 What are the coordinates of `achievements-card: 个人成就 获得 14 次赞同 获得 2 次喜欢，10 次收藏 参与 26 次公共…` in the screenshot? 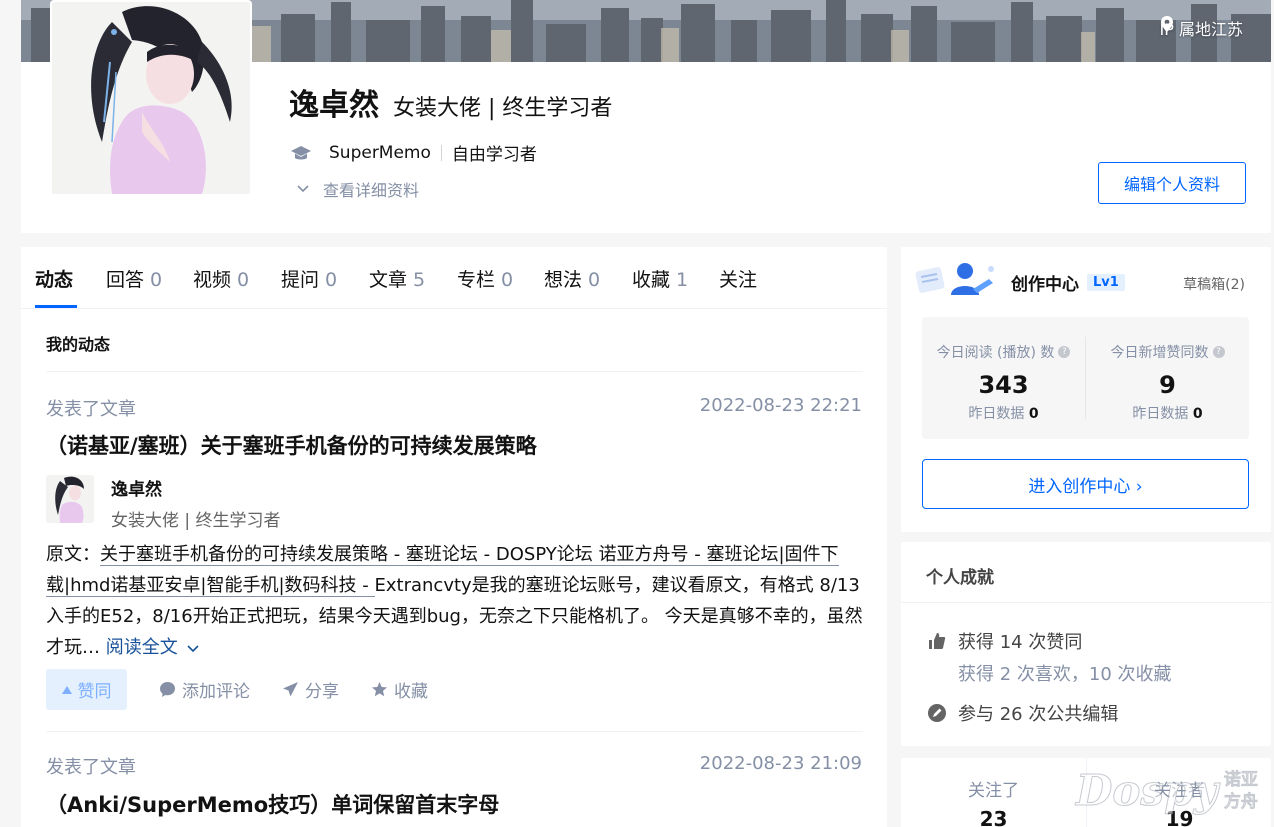 It's located at (1086, 644).